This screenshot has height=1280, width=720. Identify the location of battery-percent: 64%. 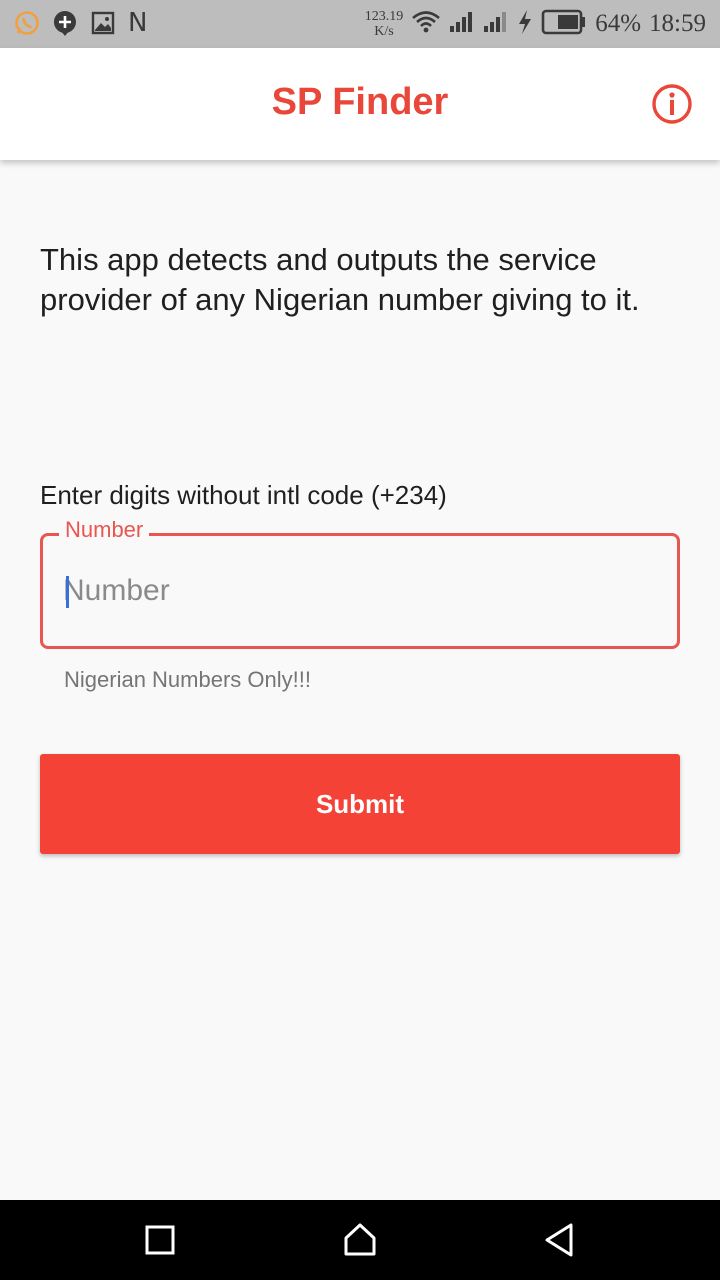
(618, 23).